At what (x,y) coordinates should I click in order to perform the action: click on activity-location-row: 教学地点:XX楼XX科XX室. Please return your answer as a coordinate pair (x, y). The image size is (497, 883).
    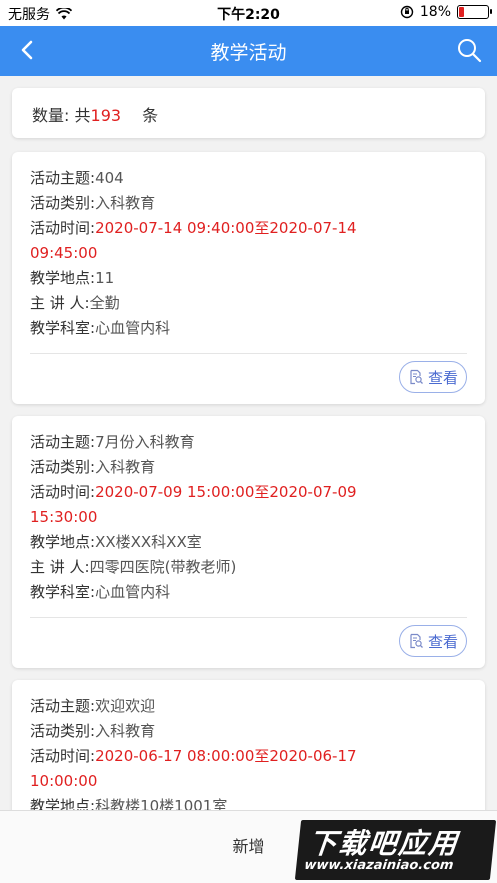
    Looking at the image, I should click on (248, 542).